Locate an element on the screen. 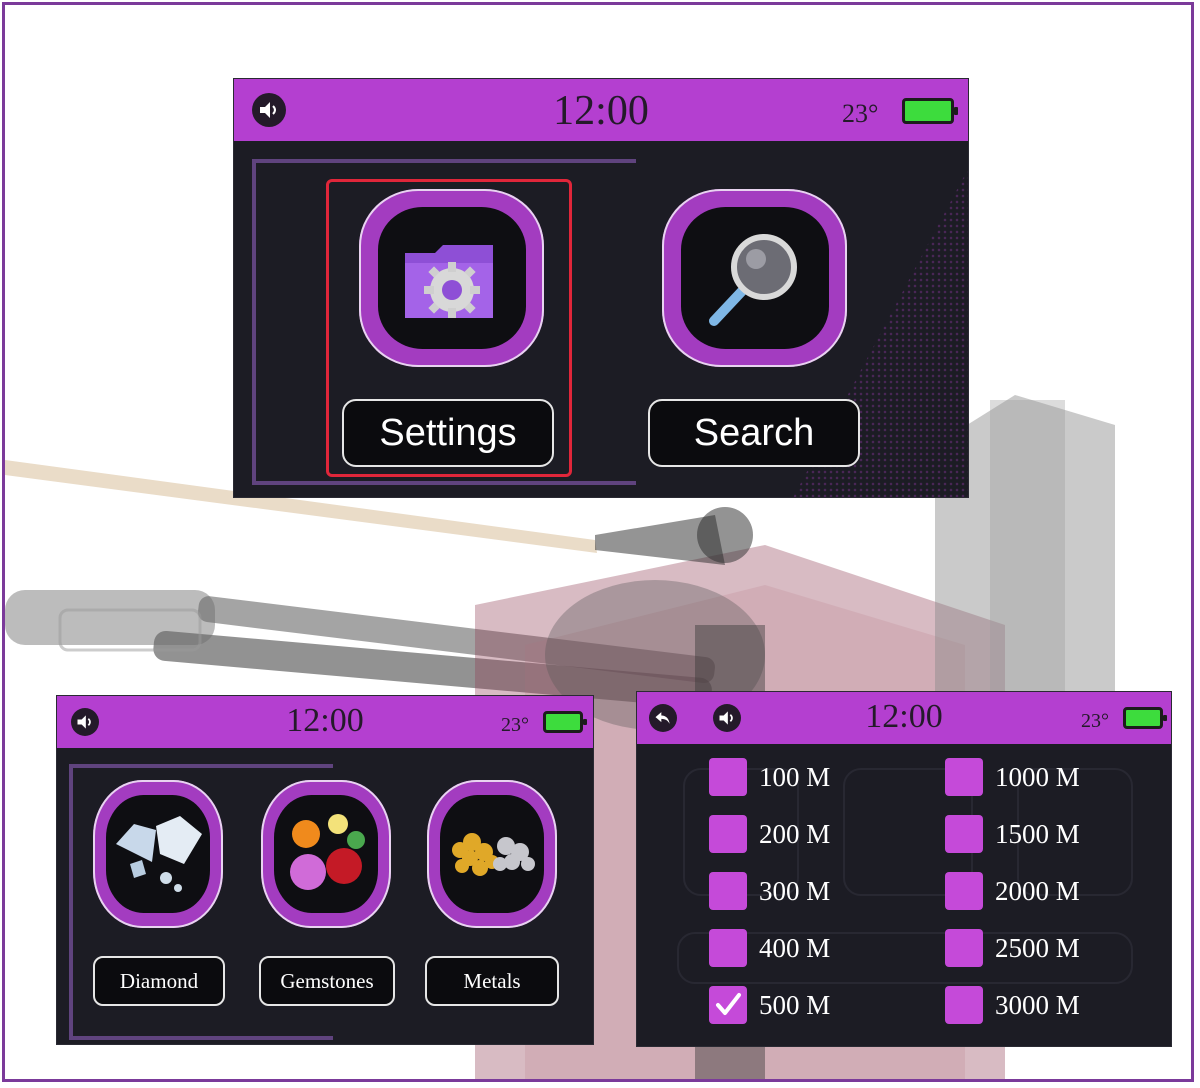  range-option: 2000 M is located at coordinates (1012, 891).